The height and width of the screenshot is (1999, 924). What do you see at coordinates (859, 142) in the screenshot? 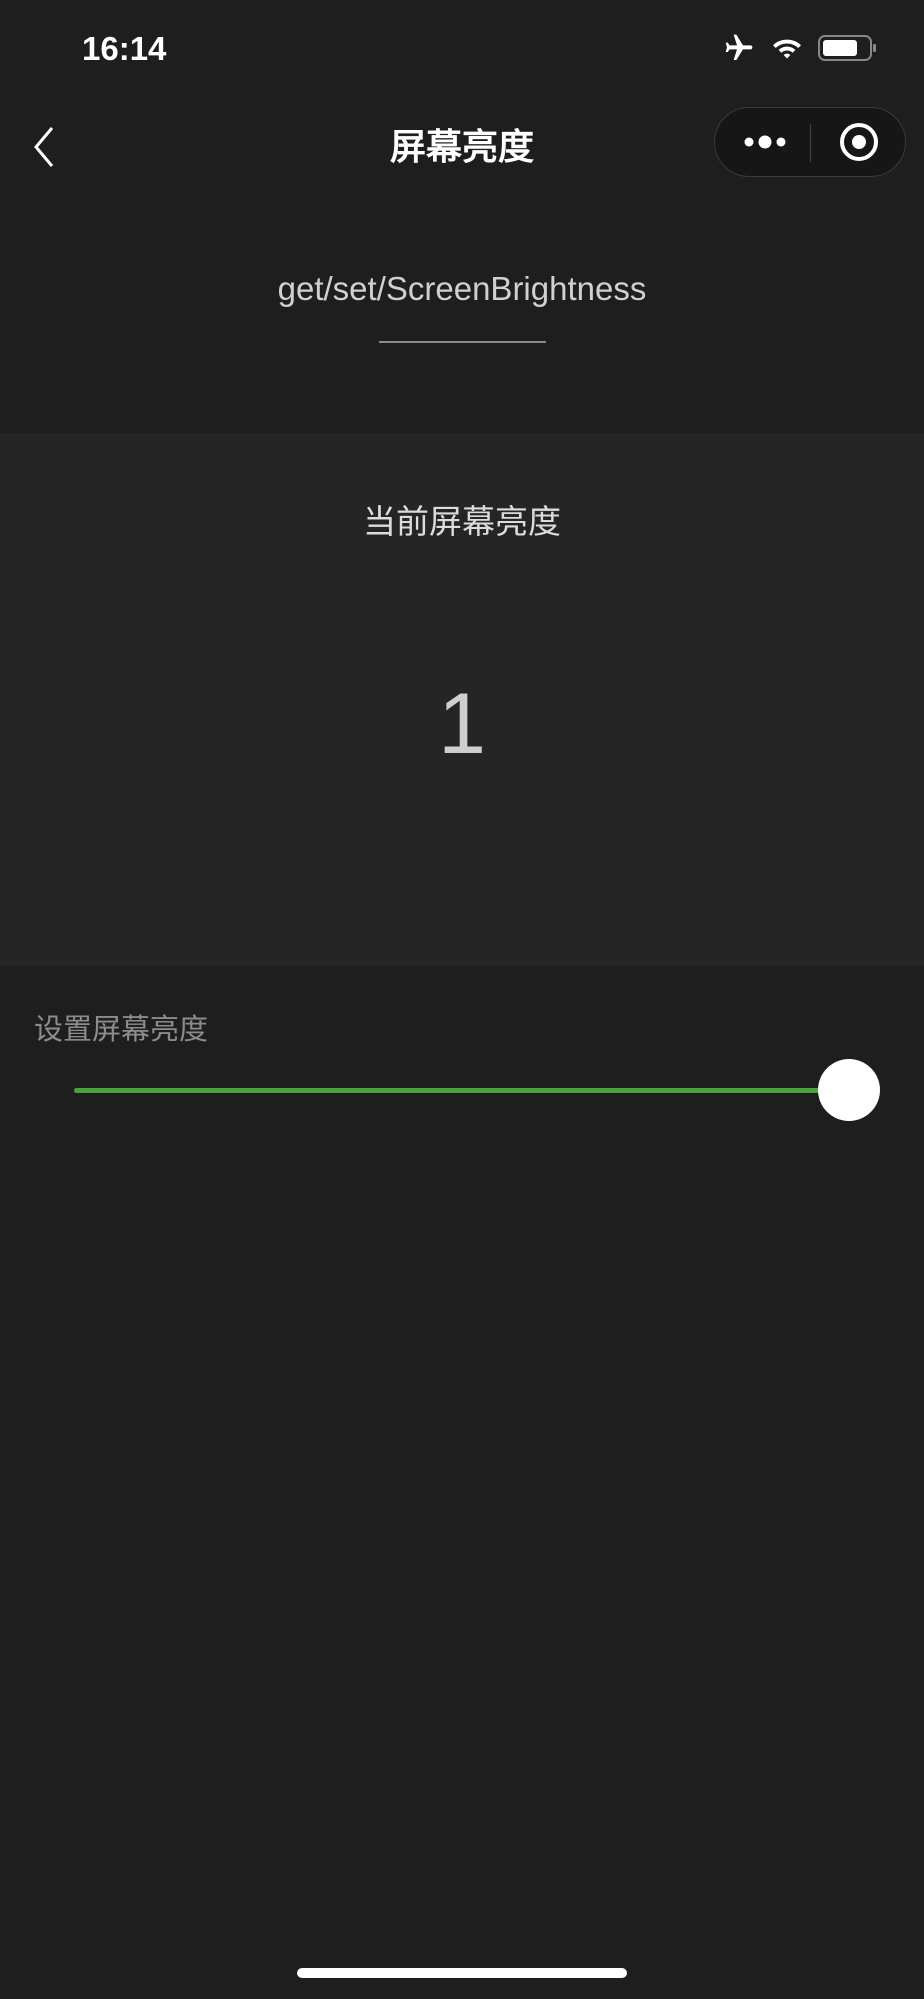
I see `target-circle-icon` at bounding box center [859, 142].